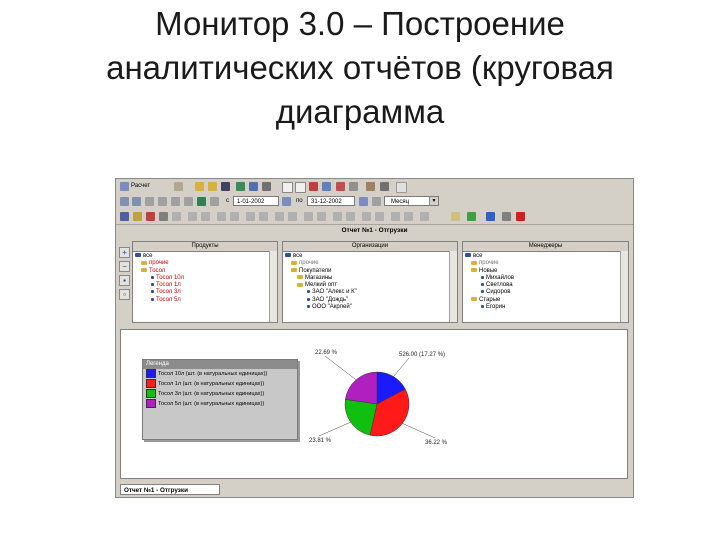 This screenshot has height=540, width=720. Describe the element at coordinates (506, 216) in the screenshot. I see `pointer-icon` at that location.